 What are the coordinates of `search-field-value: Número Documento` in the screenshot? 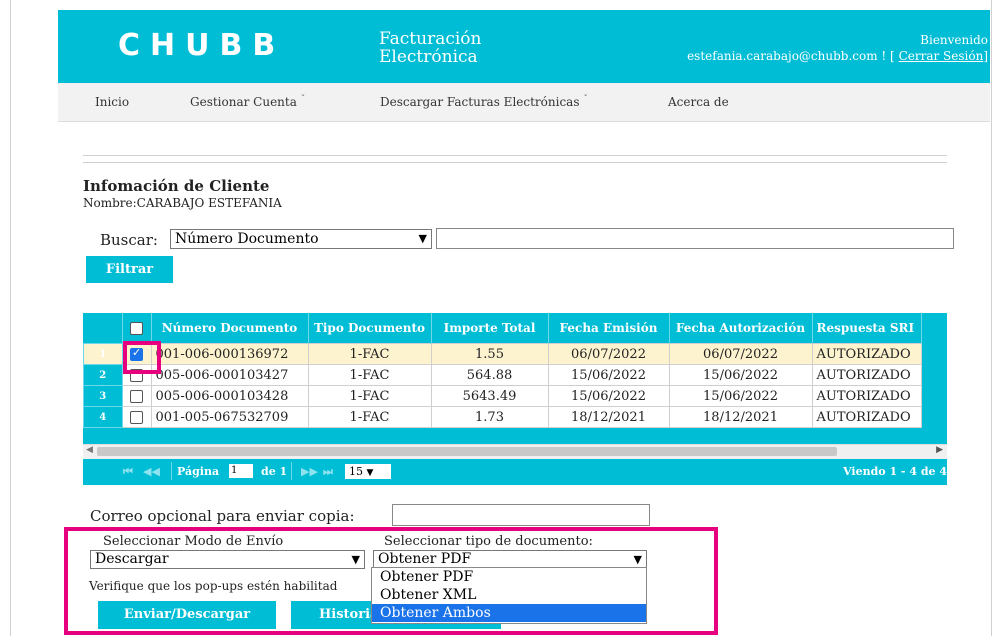 It's located at (247, 239).